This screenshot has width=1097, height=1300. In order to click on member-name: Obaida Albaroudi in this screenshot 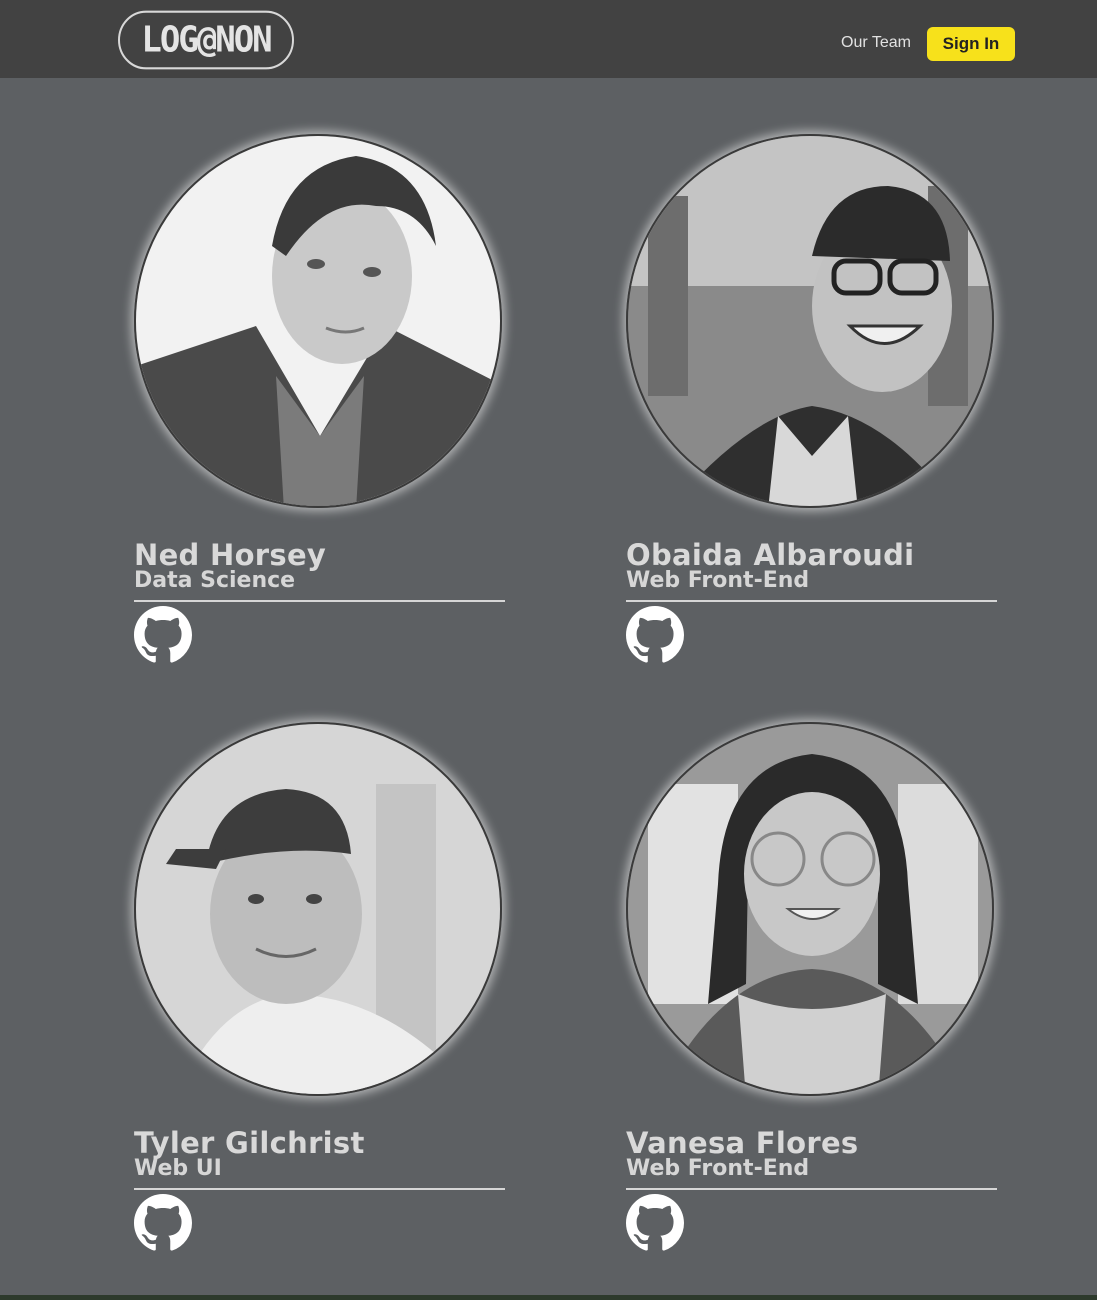, I will do `click(770, 555)`.